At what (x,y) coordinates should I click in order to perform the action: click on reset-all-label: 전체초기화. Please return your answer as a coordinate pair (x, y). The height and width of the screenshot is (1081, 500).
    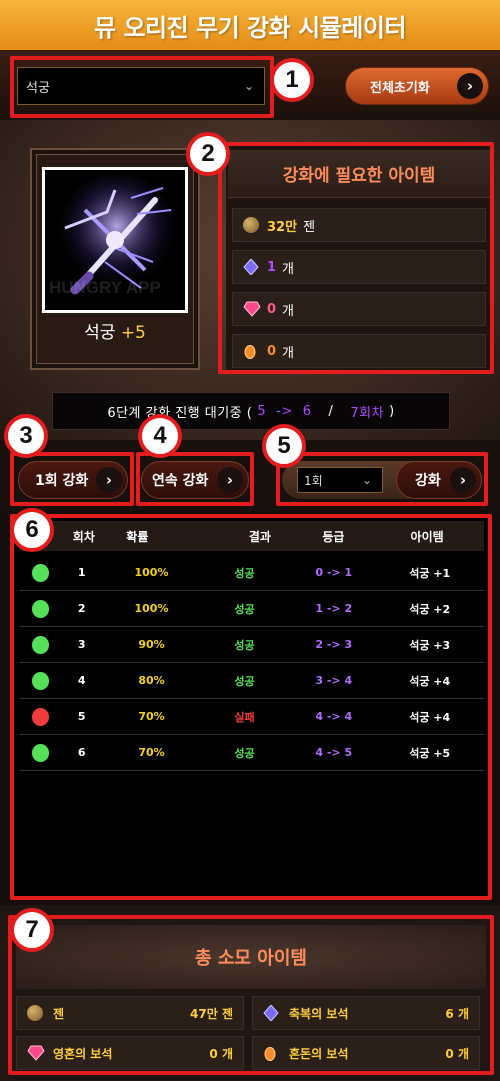
    Looking at the image, I should click on (400, 88).